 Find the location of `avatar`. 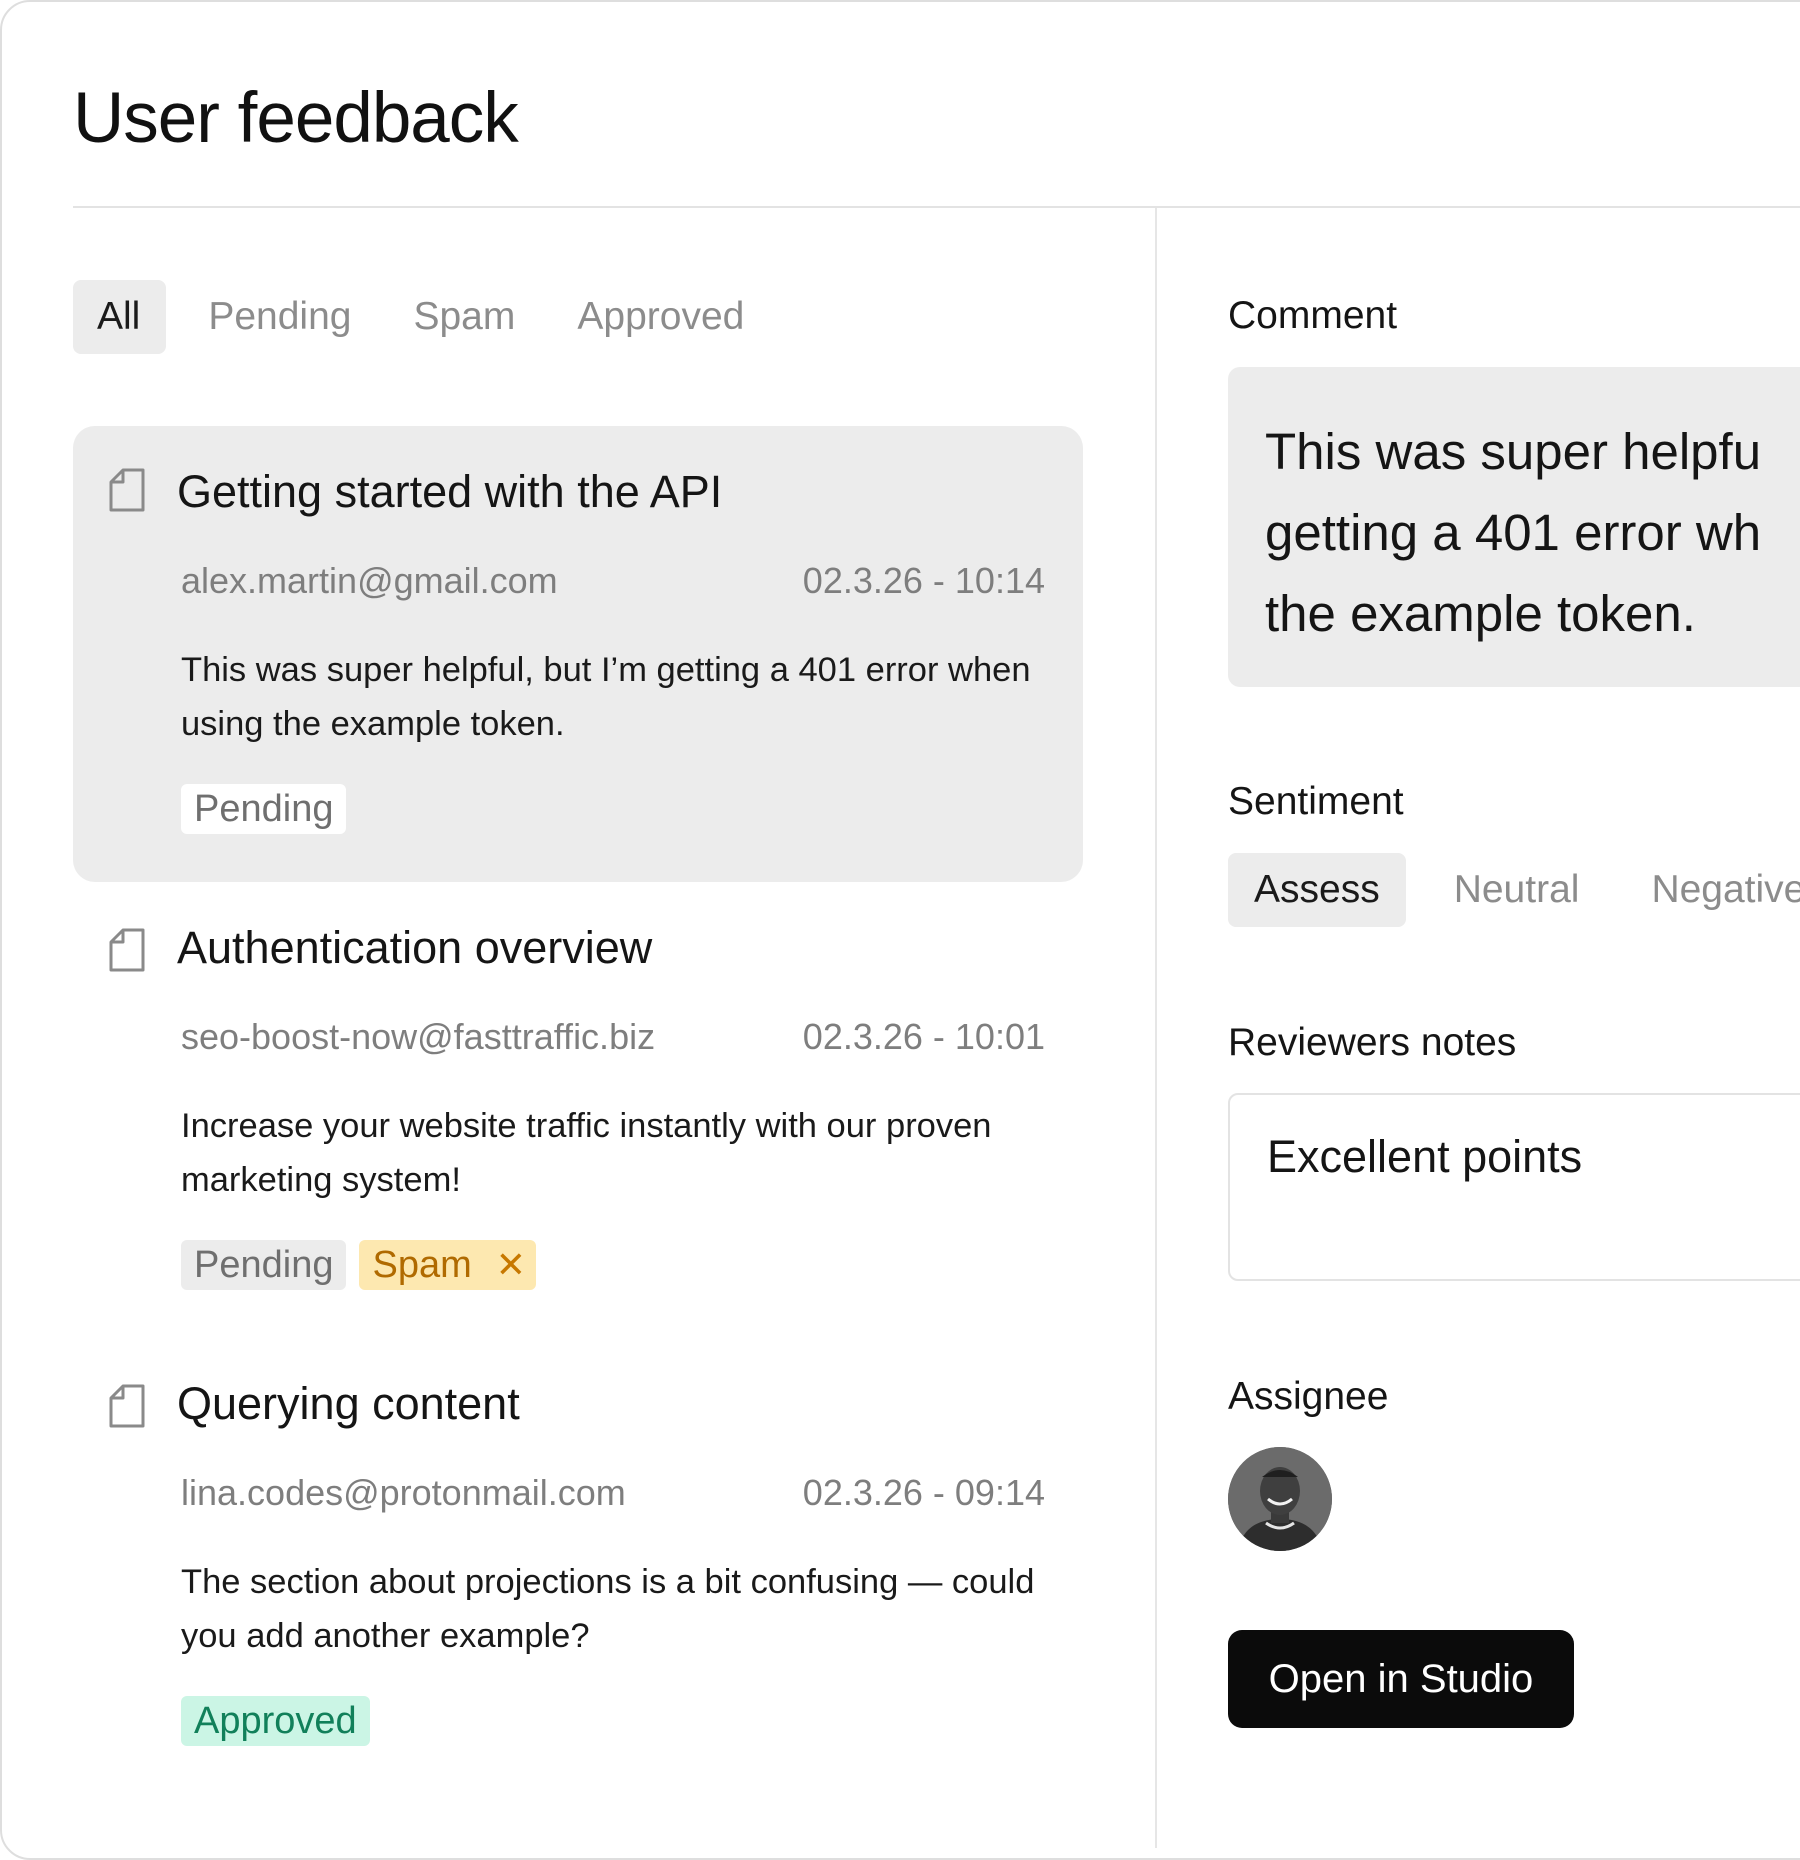

avatar is located at coordinates (1280, 1499).